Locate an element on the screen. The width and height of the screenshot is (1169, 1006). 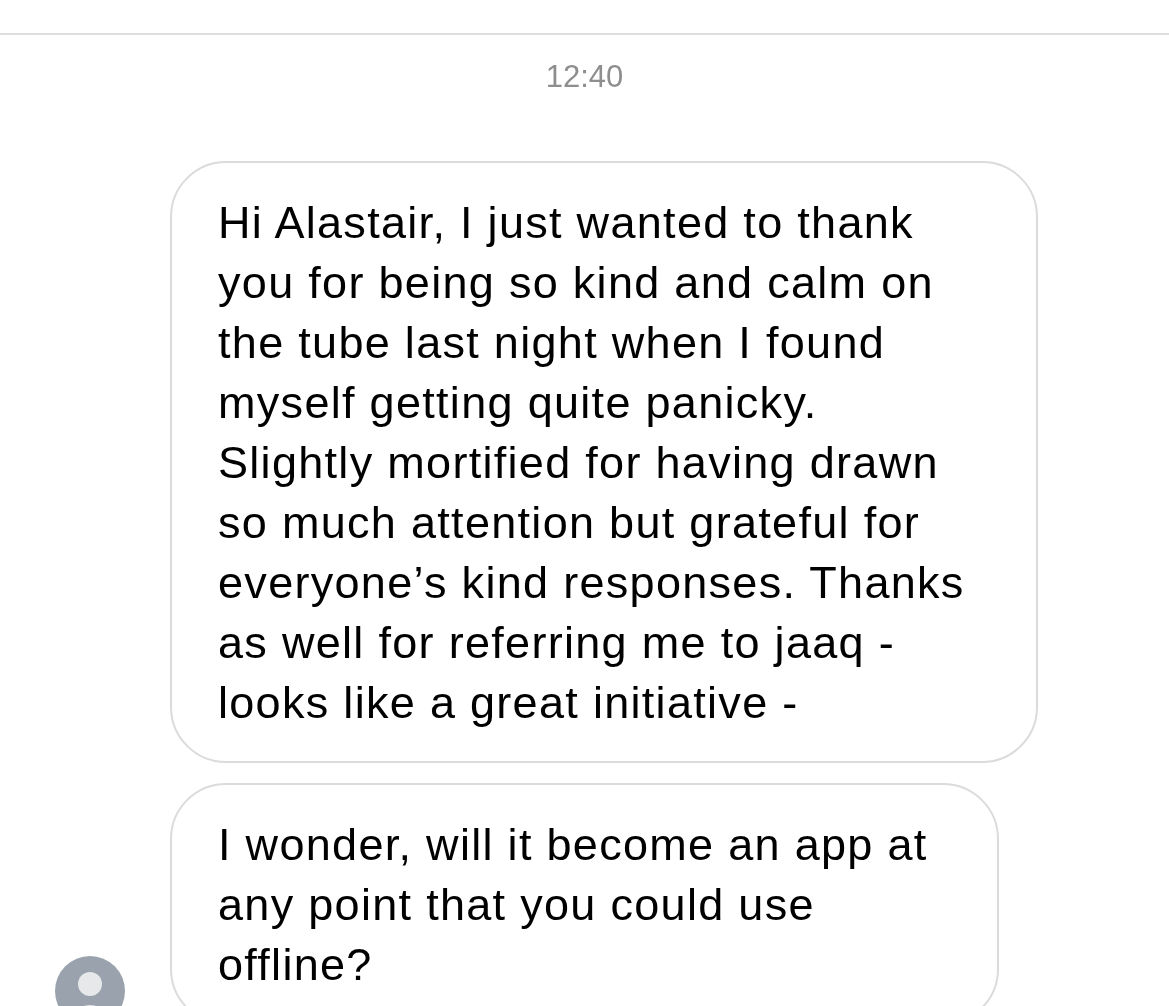
avatar-icon is located at coordinates (90, 981).